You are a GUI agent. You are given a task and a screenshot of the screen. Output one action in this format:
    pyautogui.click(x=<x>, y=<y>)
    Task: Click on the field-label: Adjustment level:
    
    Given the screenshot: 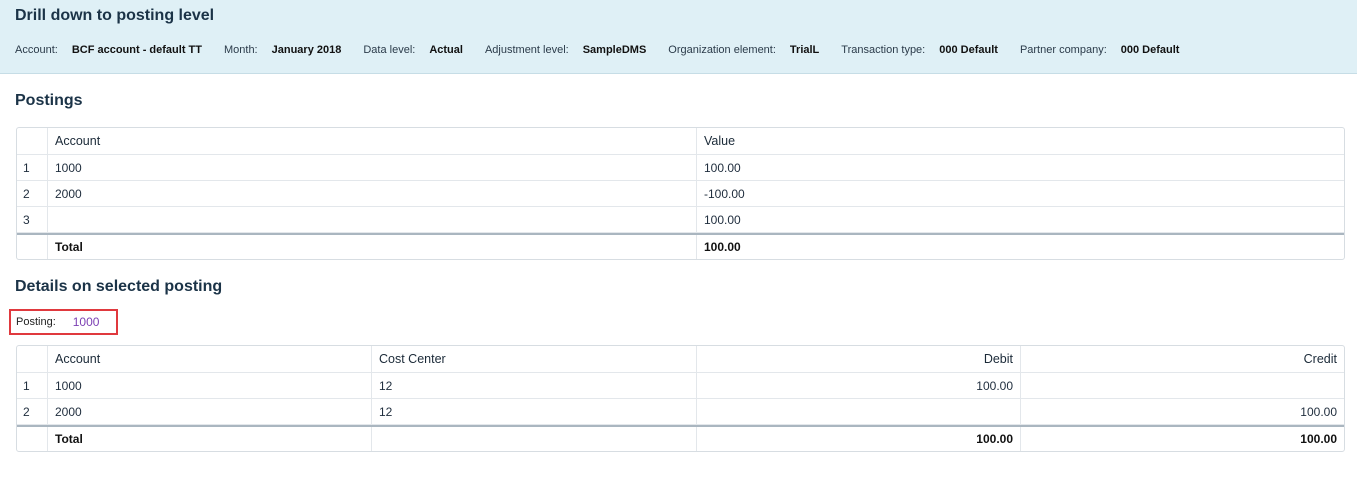 What is the action you would take?
    pyautogui.click(x=526, y=50)
    